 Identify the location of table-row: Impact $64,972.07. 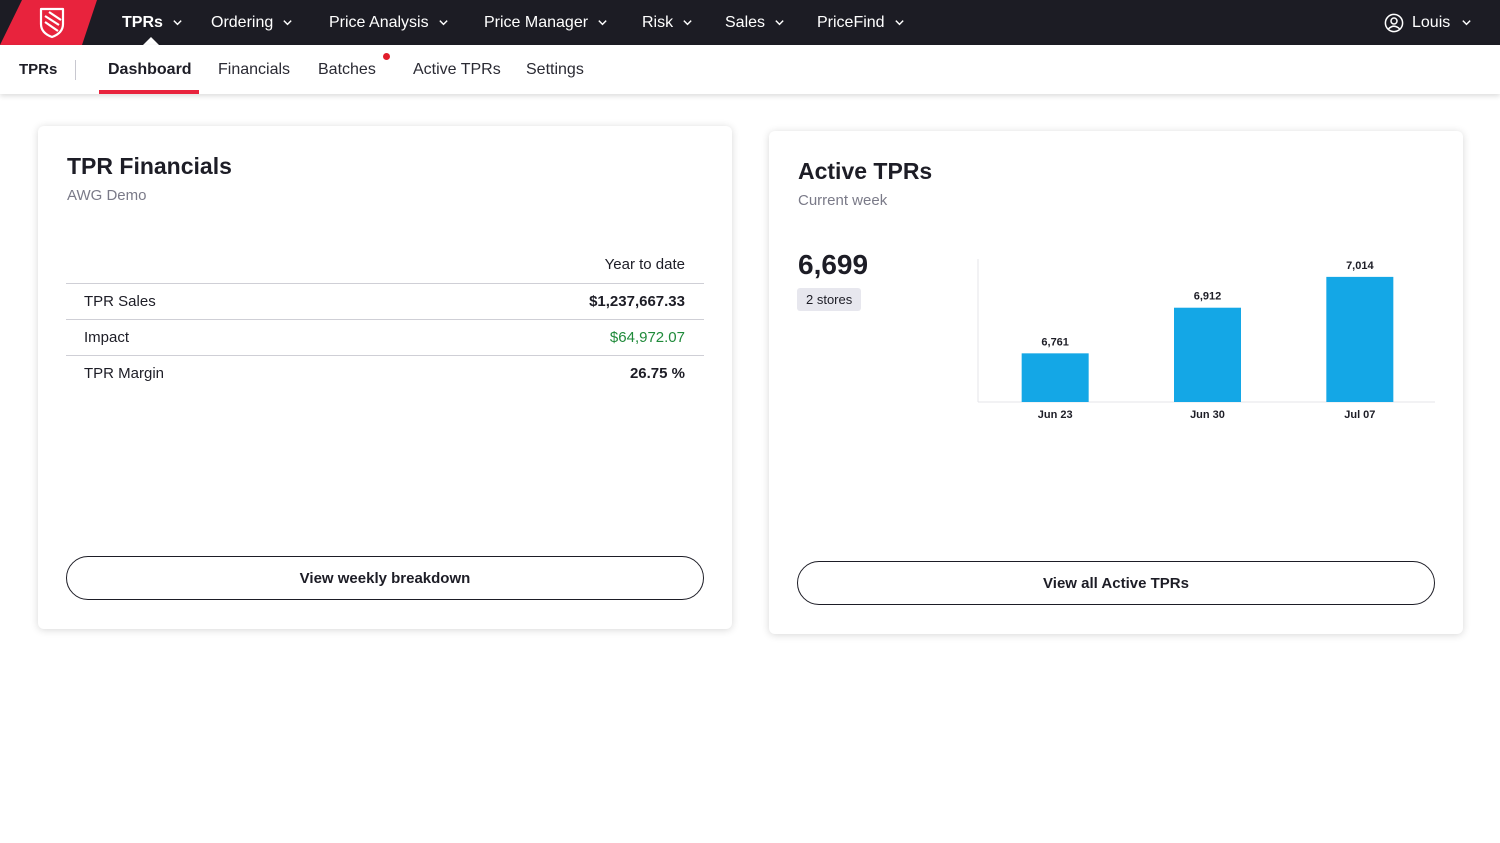
(385, 337).